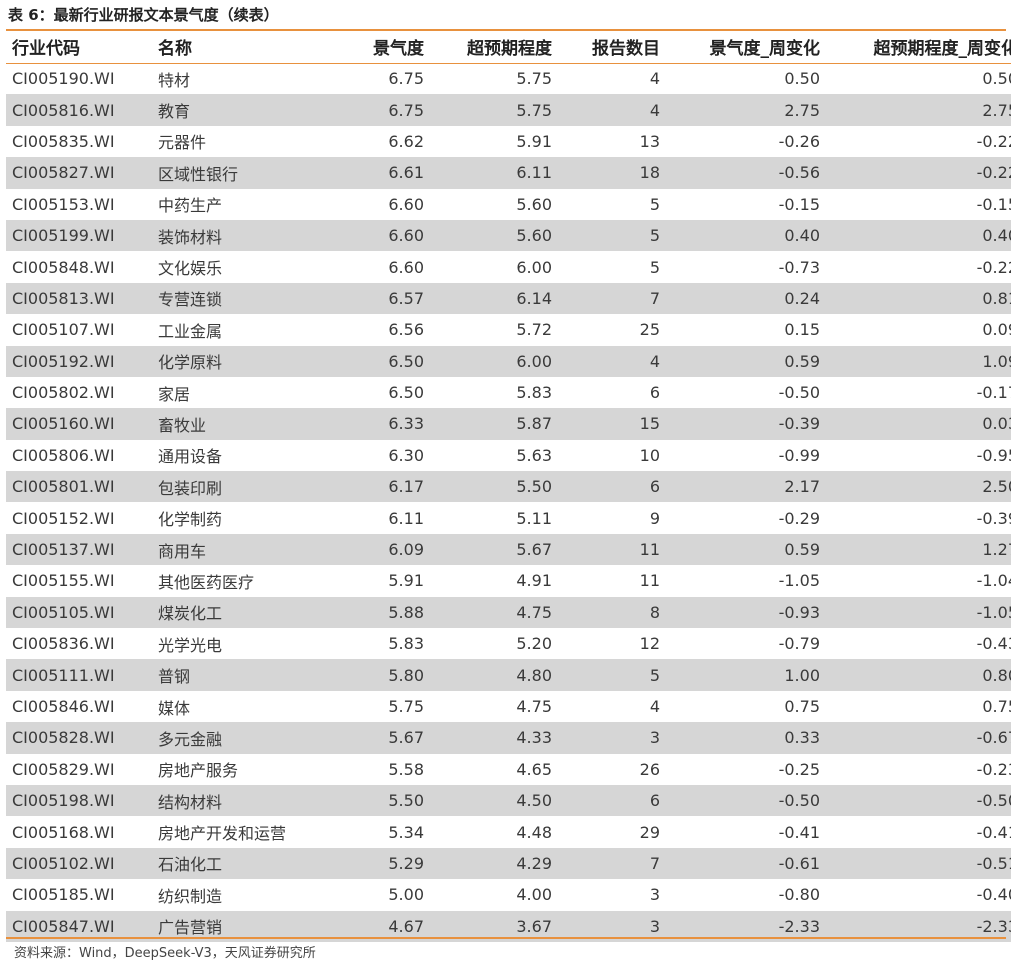 The image size is (1011, 969). What do you see at coordinates (534, 330) in the screenshot?
I see `cell-expectation: 5.72` at bounding box center [534, 330].